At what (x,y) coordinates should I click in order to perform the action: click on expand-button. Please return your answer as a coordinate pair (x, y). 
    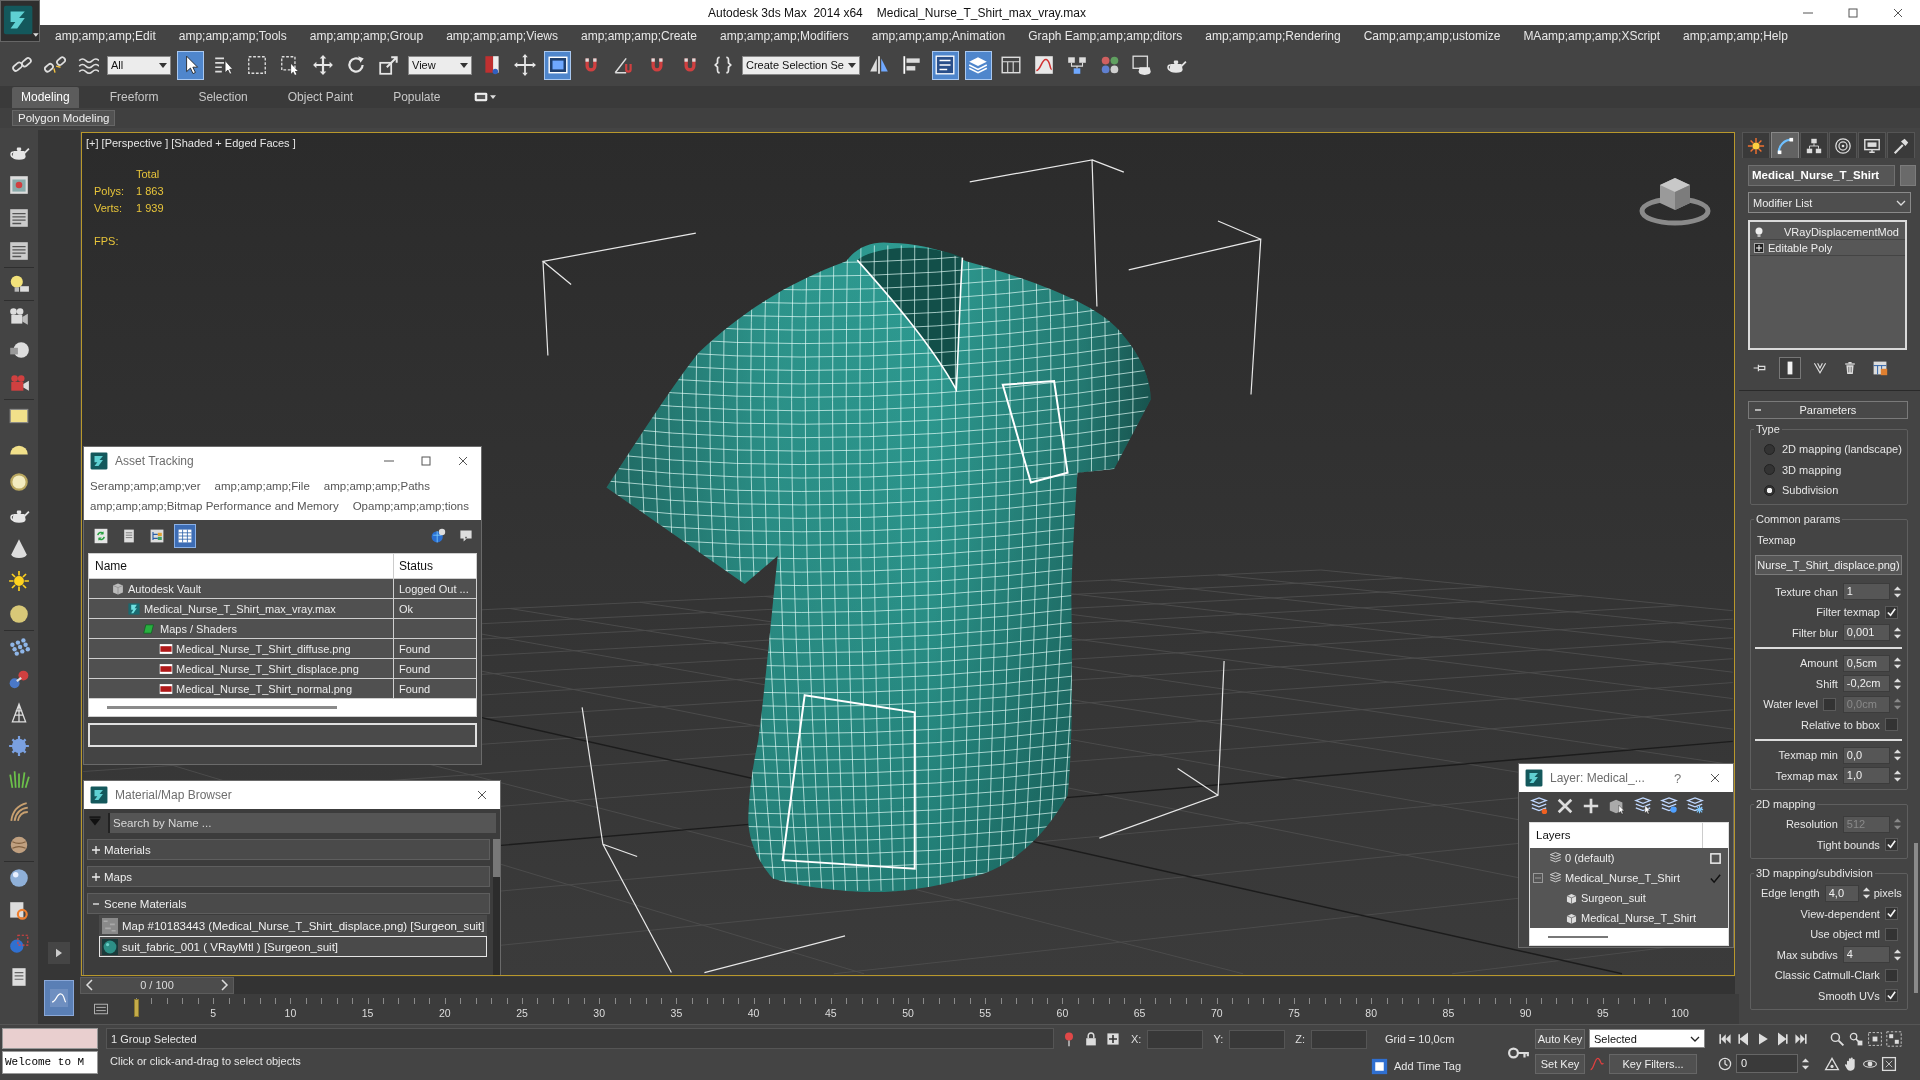
    Looking at the image, I should click on (59, 953).